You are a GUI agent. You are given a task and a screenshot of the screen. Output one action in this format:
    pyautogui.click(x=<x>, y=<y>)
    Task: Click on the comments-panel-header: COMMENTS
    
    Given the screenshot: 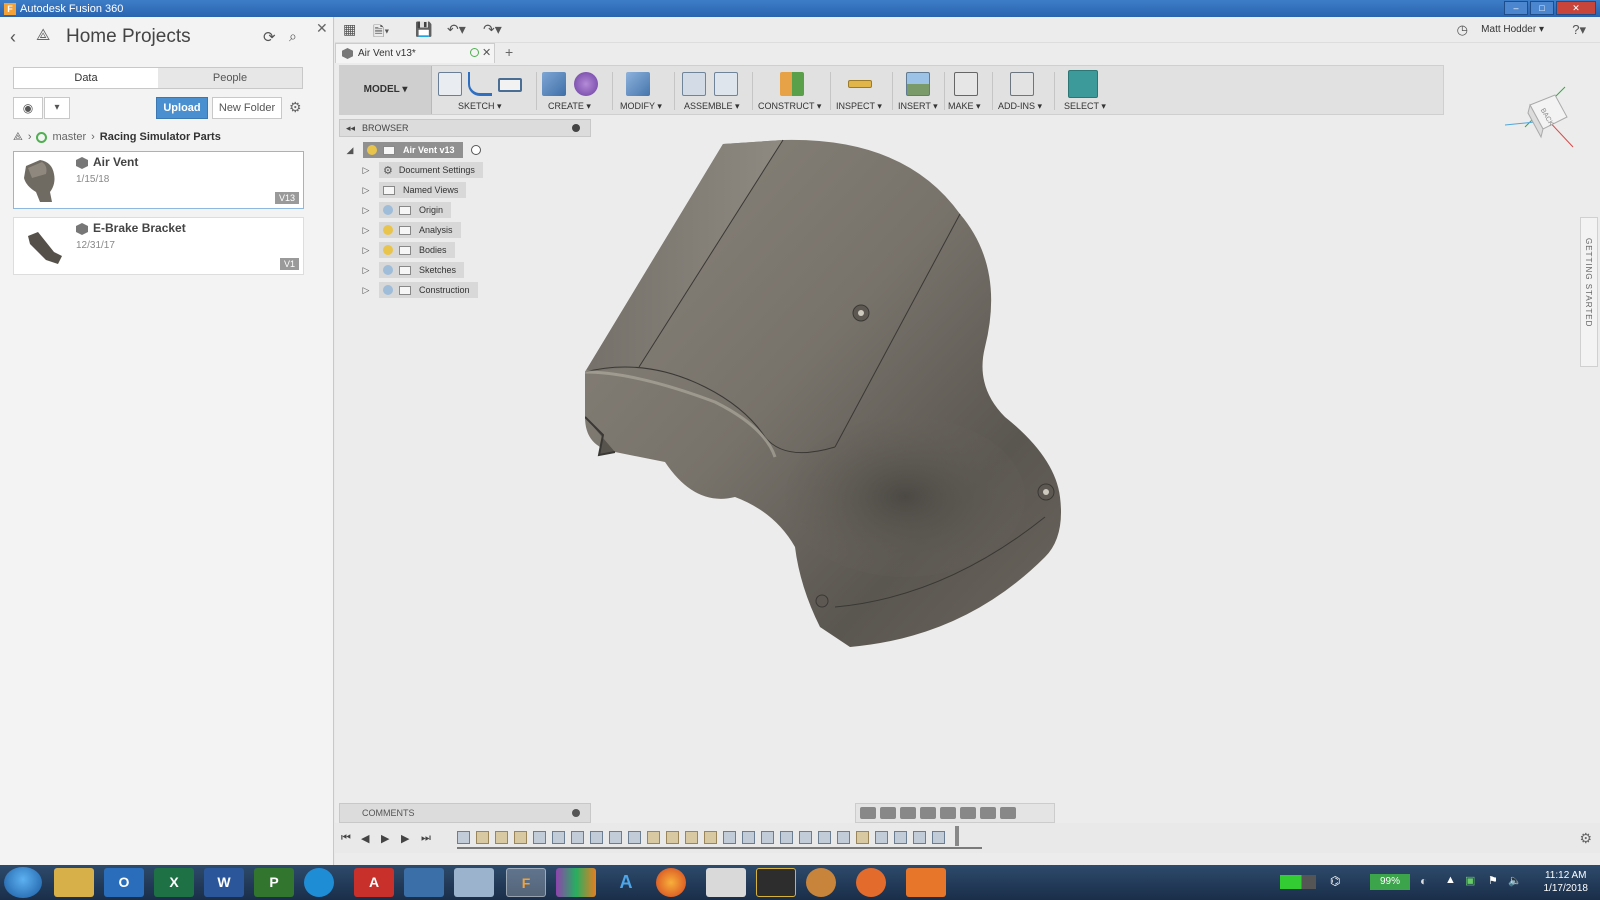 What is the action you would take?
    pyautogui.click(x=465, y=813)
    